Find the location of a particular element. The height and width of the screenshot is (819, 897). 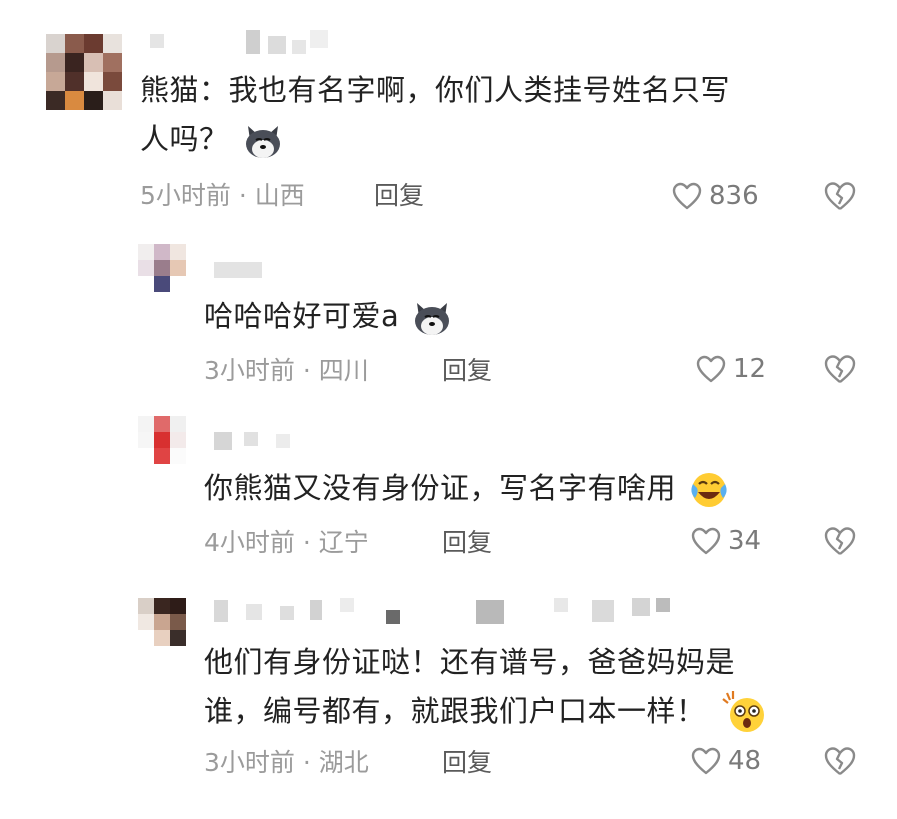

laughing-tears-emoji is located at coordinates (709, 490).